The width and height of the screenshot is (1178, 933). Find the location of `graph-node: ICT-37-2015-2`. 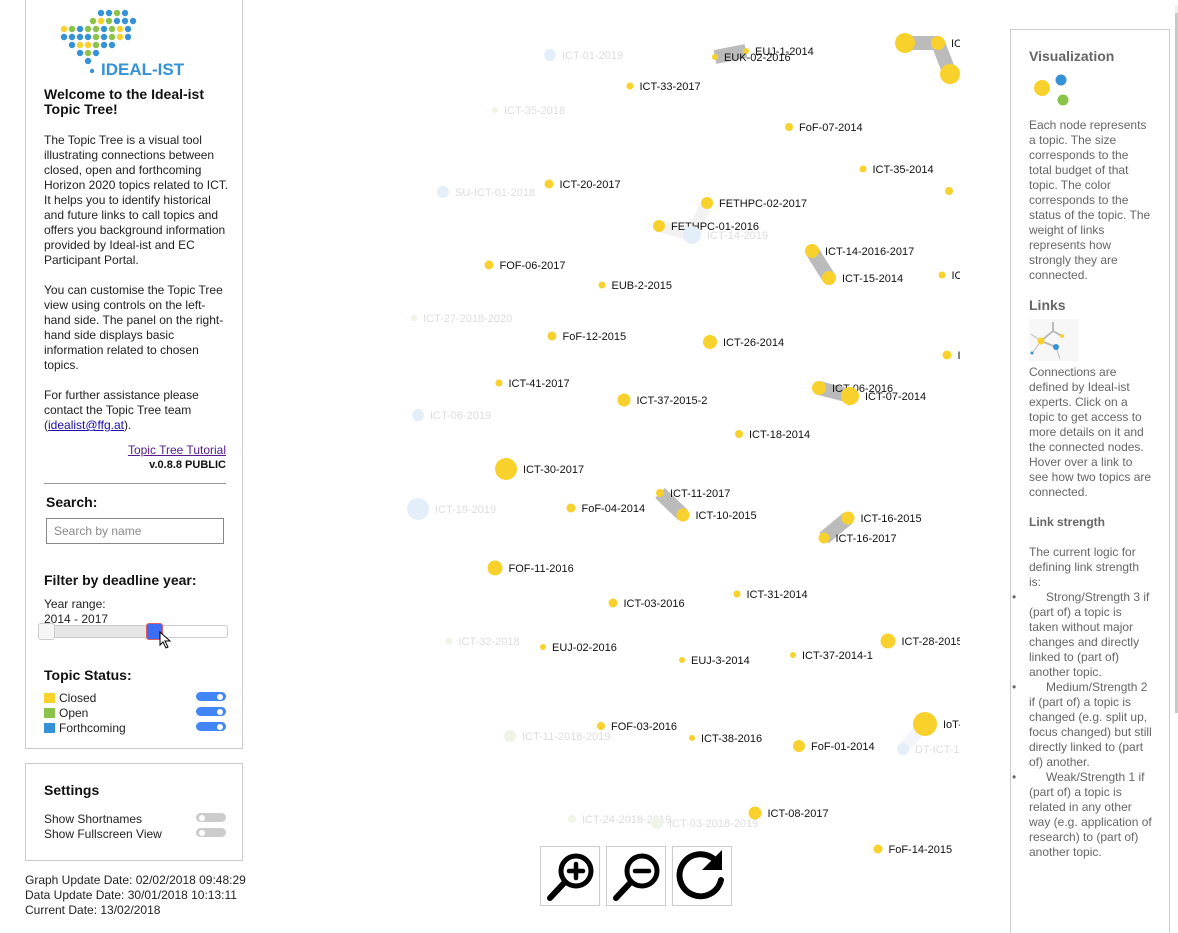

graph-node: ICT-37-2015-2 is located at coordinates (662, 400).